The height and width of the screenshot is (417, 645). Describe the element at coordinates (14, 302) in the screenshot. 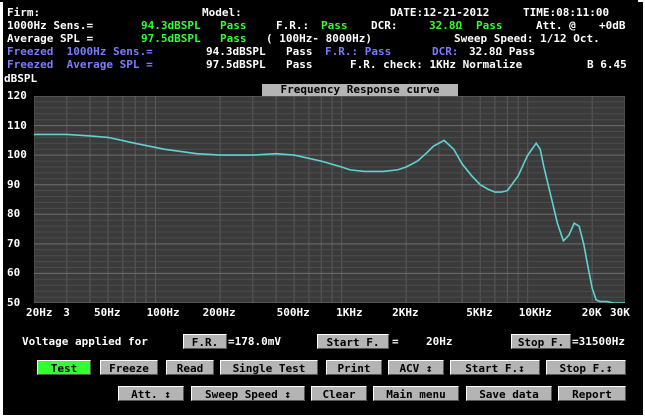

I see `y-tick-label: 50` at that location.